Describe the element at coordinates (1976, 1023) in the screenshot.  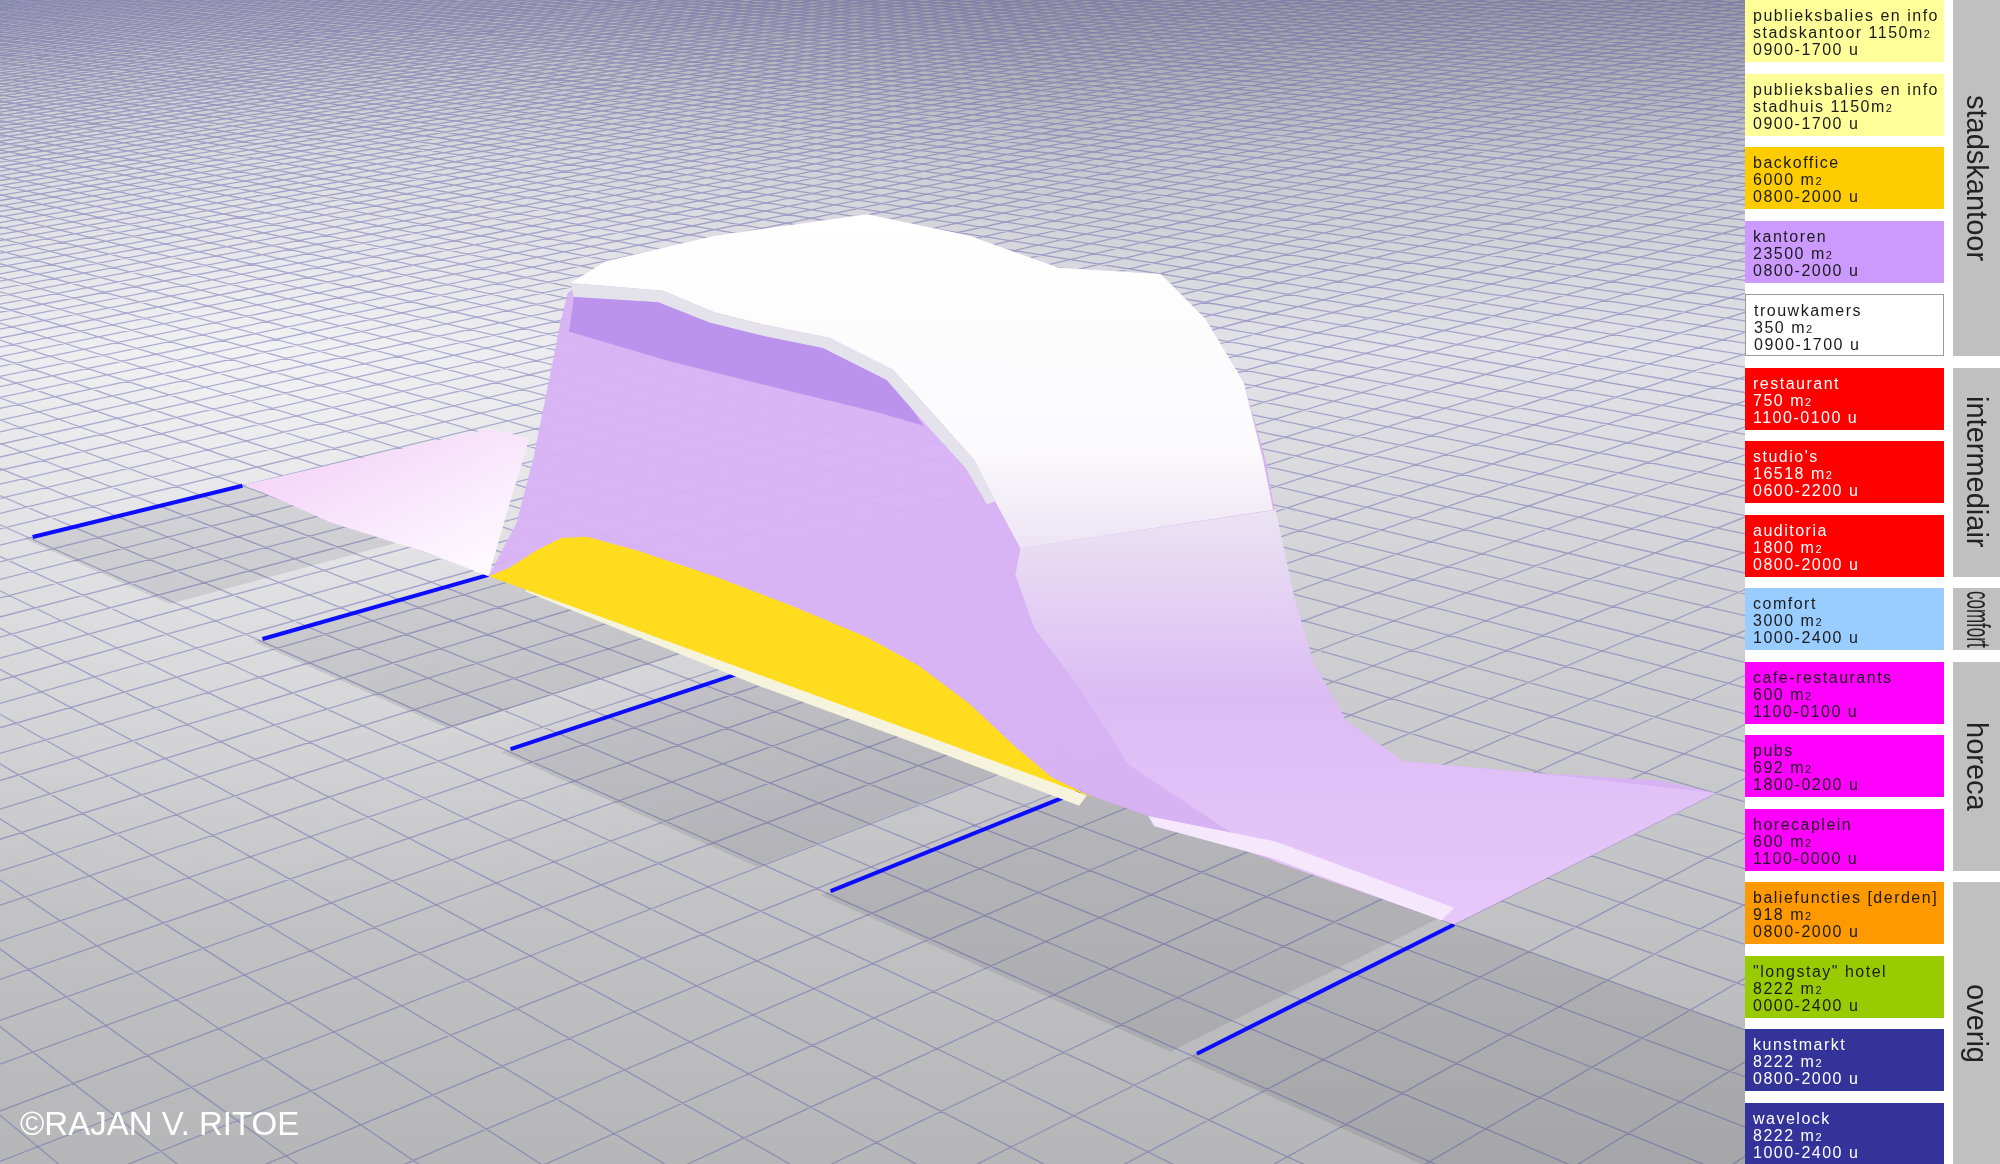
I see `category-label: overig` at that location.